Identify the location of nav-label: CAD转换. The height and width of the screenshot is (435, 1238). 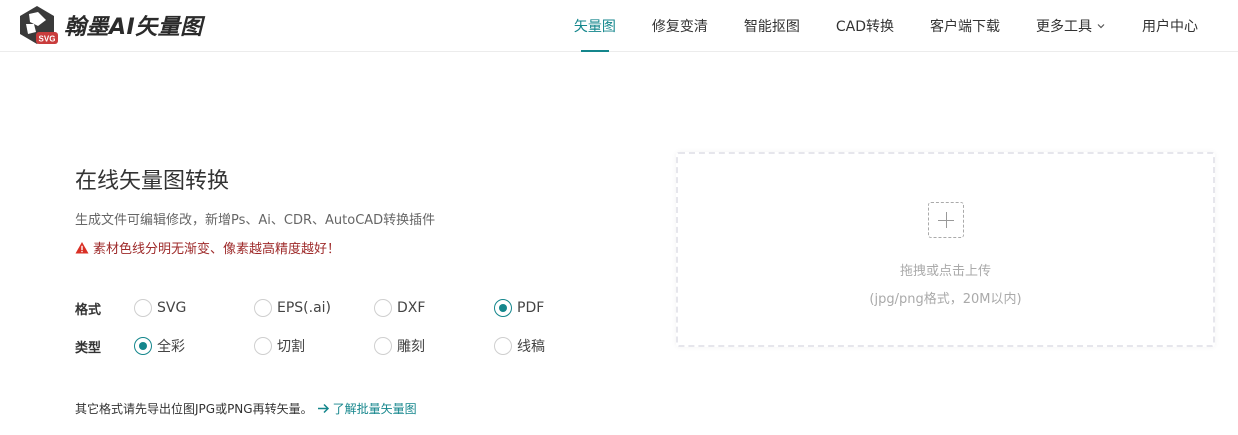
(864, 27).